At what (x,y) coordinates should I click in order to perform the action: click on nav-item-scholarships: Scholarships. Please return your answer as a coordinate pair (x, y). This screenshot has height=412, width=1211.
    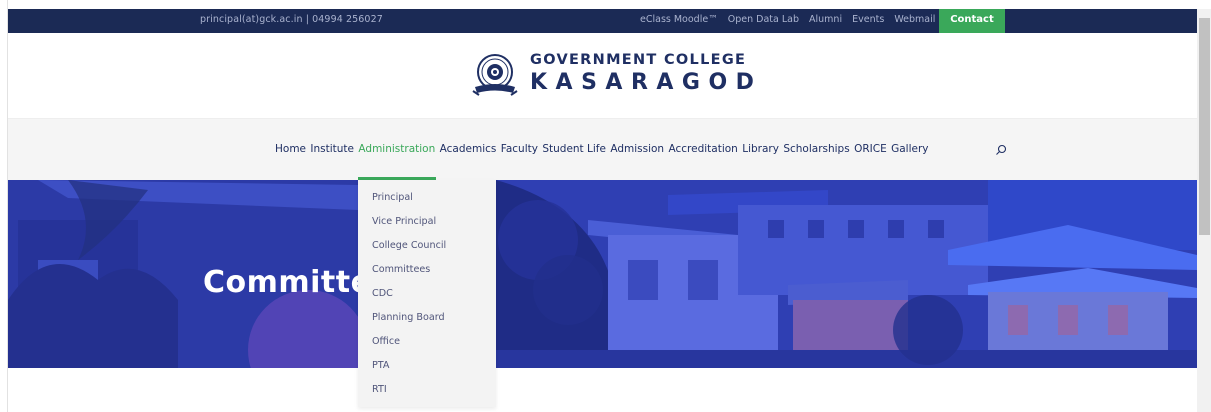
    Looking at the image, I should click on (816, 149).